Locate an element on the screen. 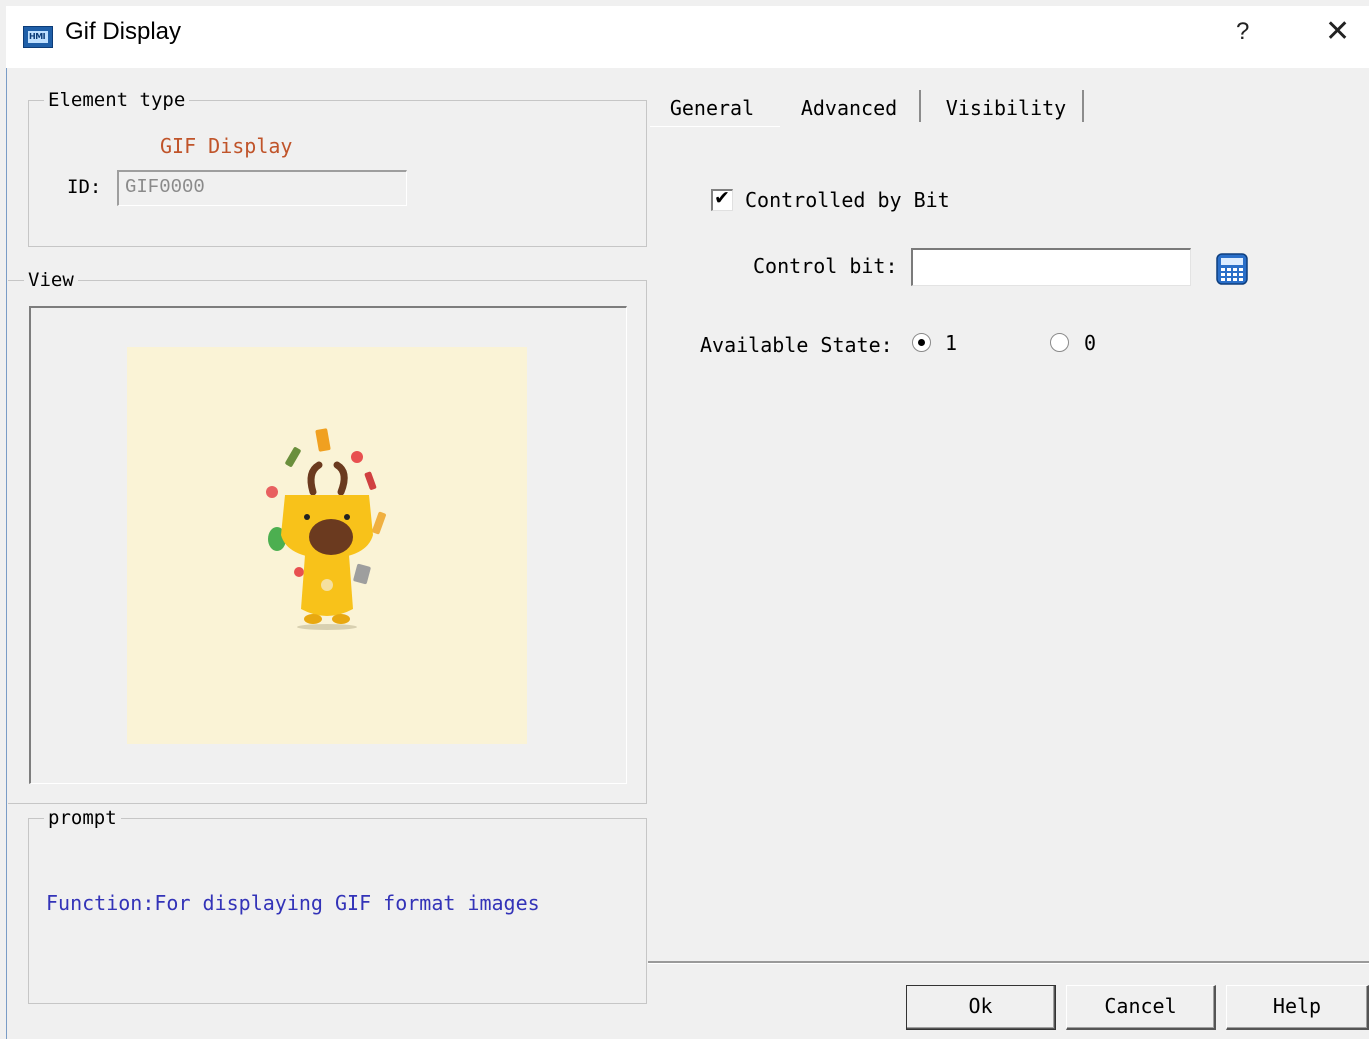 The width and height of the screenshot is (1369, 1039). title-bar: HMI Gif Display ? ✕ is located at coordinates (687, 37).